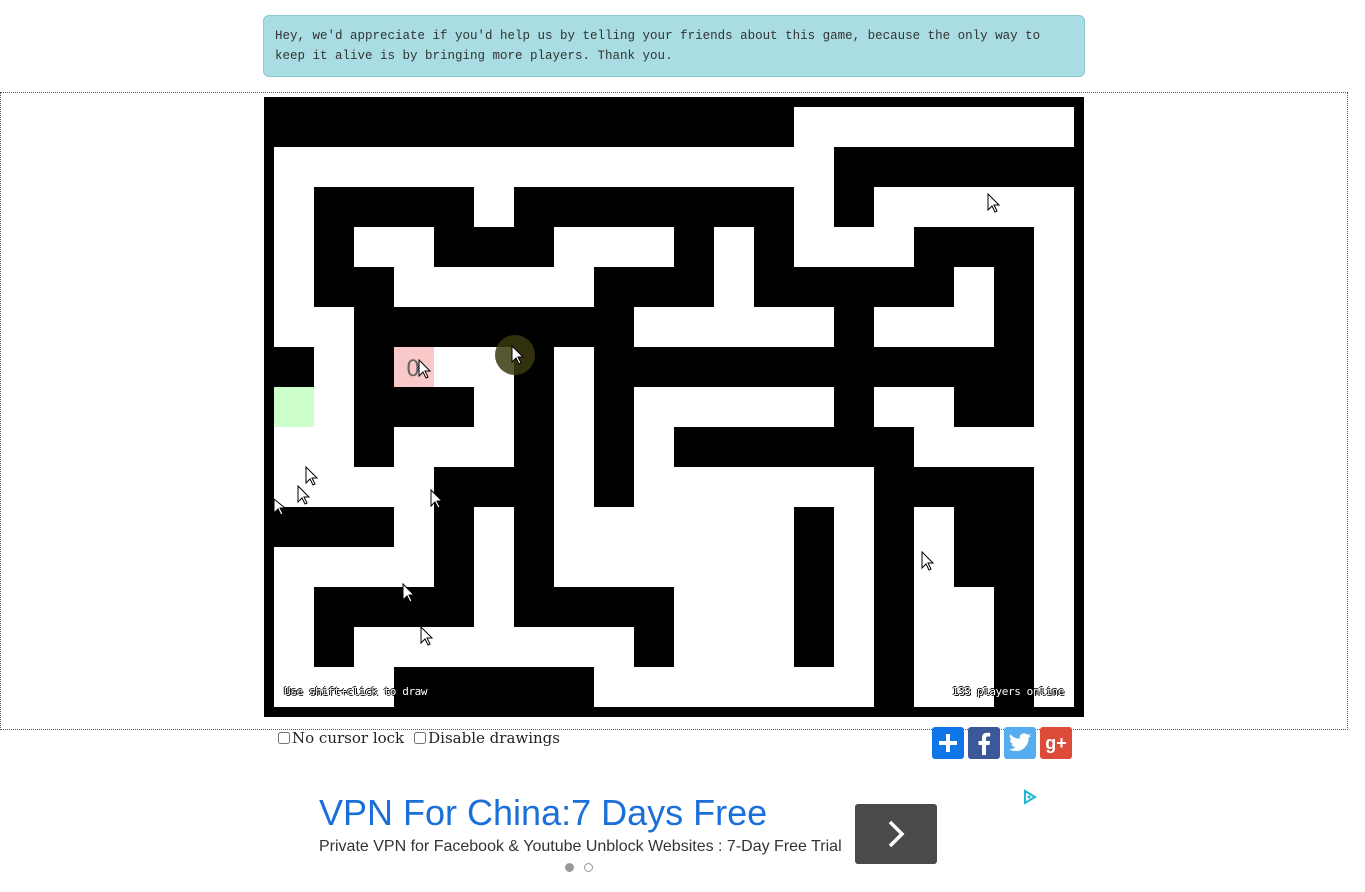 The width and height of the screenshot is (1365, 892). What do you see at coordinates (356, 691) in the screenshot?
I see `draw-hint: Use shift+click to draw` at bounding box center [356, 691].